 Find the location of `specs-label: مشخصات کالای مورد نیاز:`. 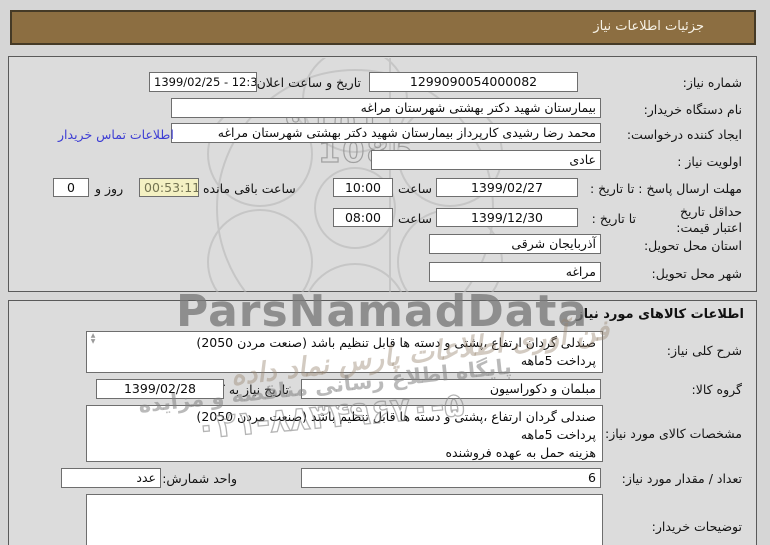

specs-label: مشخصات کالای مورد نیاز: is located at coordinates (673, 433).